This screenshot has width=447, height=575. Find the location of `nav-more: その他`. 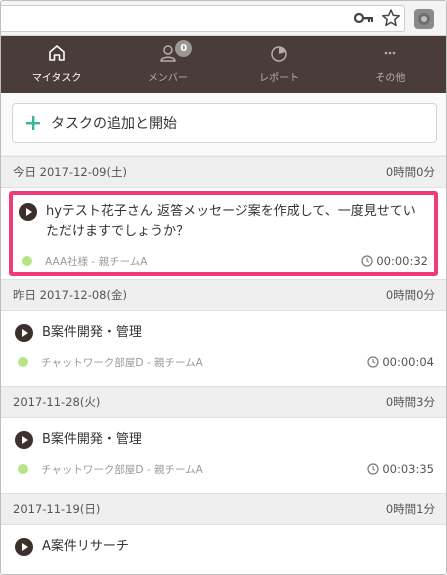

nav-more: その他 is located at coordinates (390, 64).